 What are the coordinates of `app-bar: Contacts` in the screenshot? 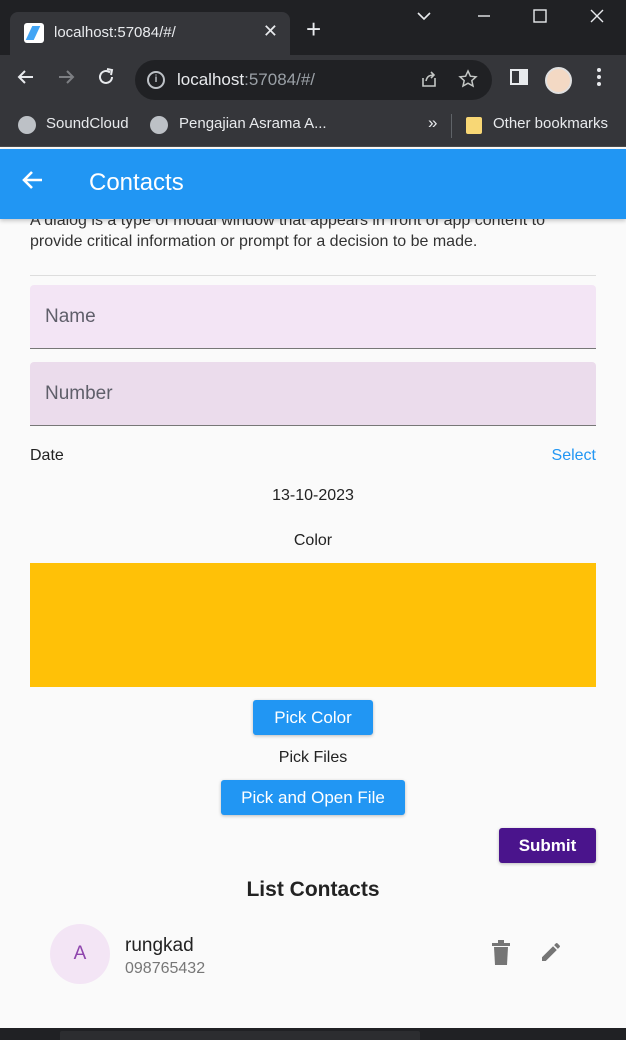 It's located at (313, 184).